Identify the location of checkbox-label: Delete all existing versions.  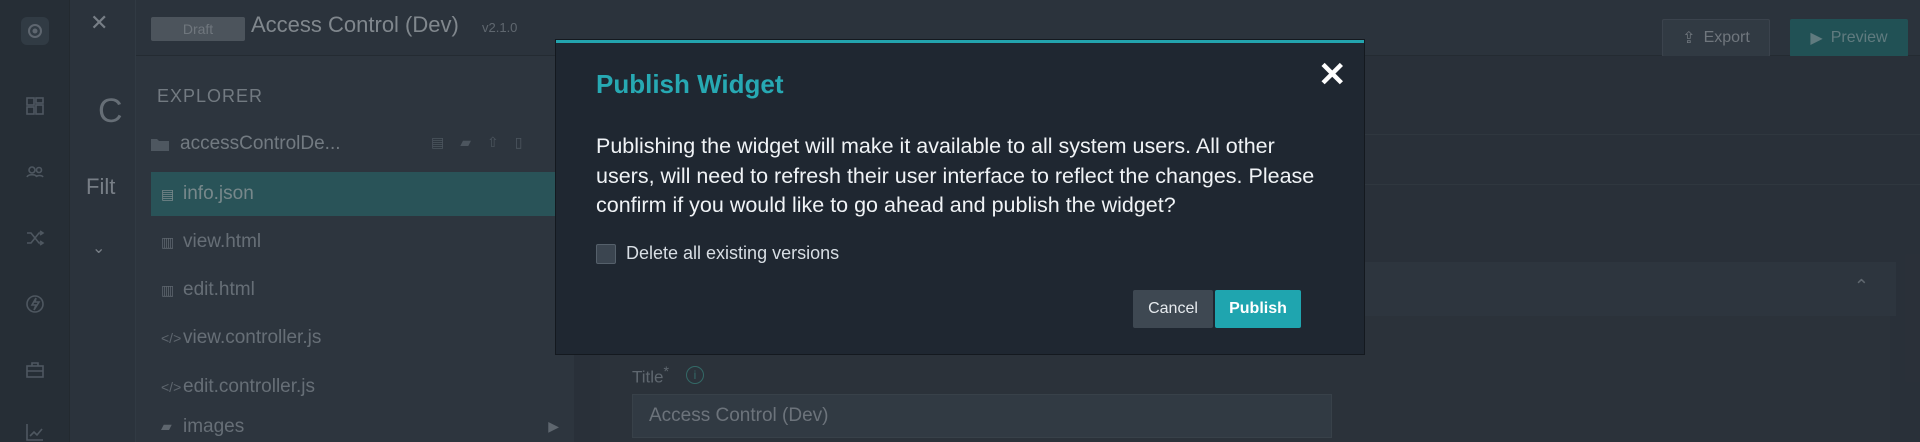
(733, 253).